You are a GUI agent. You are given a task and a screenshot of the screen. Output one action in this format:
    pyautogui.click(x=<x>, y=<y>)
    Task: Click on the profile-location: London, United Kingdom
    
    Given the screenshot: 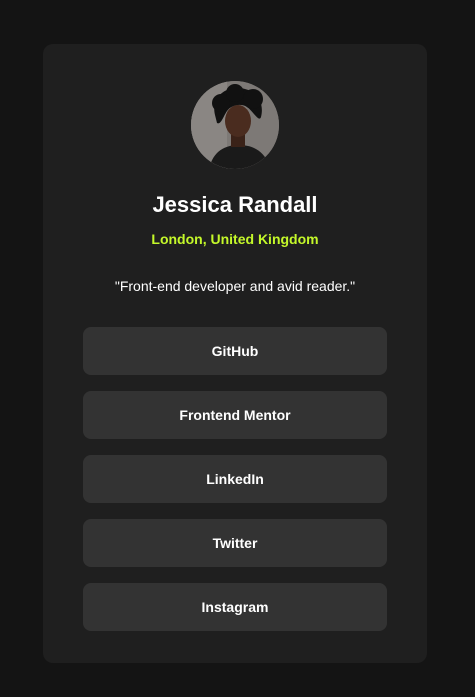 What is the action you would take?
    pyautogui.click(x=235, y=239)
    